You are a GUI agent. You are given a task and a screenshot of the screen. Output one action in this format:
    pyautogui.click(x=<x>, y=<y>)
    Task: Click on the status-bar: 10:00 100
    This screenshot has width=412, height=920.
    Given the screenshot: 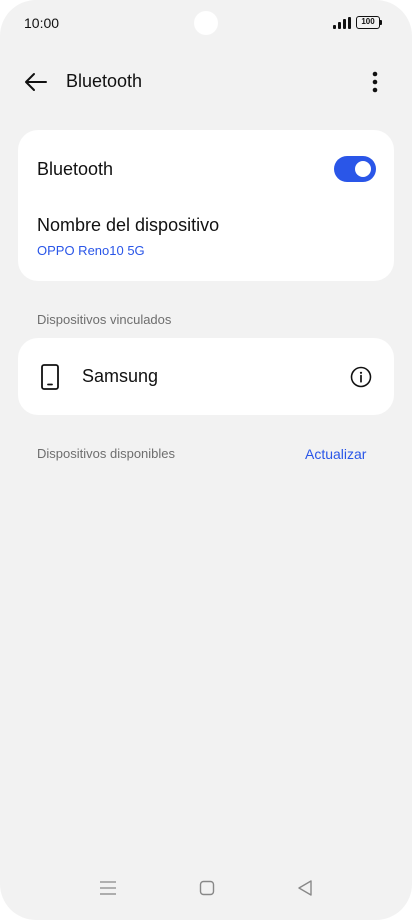 What is the action you would take?
    pyautogui.click(x=206, y=24)
    